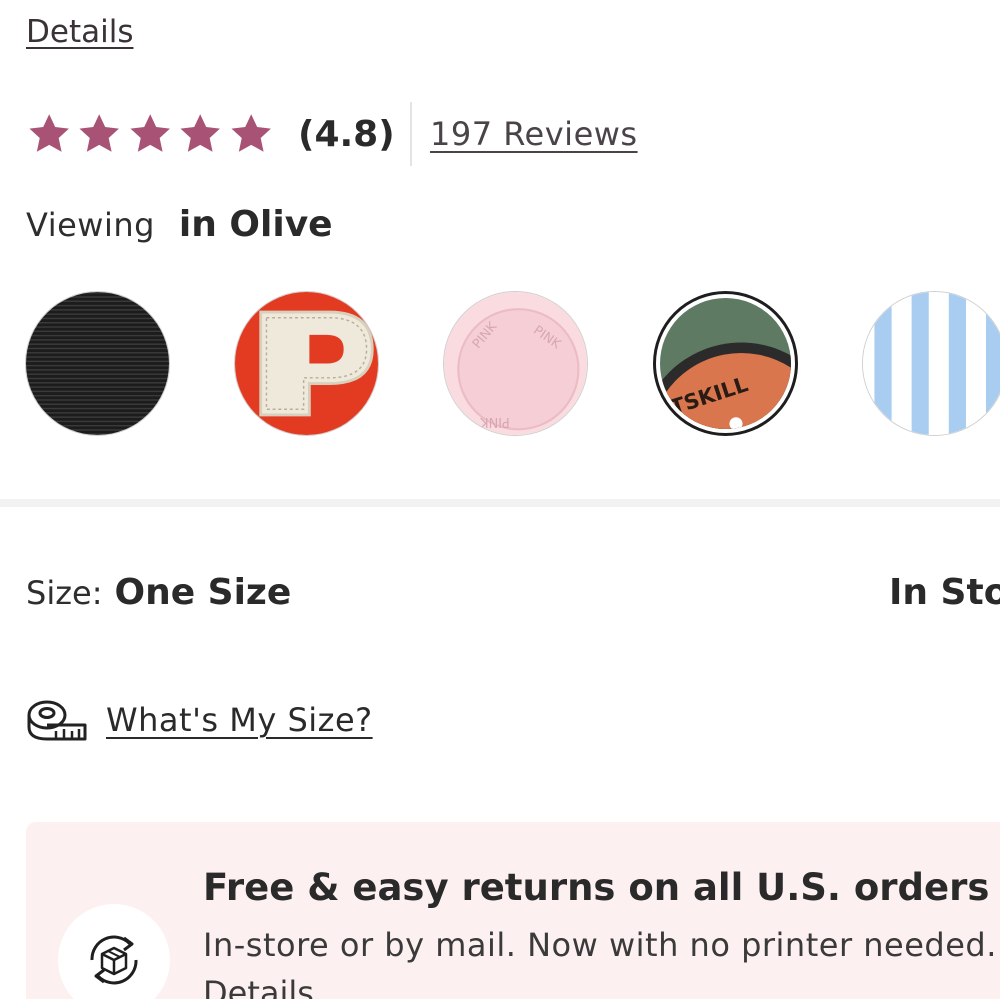 The width and height of the screenshot is (1000, 999). I want to click on varsity-p-pattern, so click(306, 363).